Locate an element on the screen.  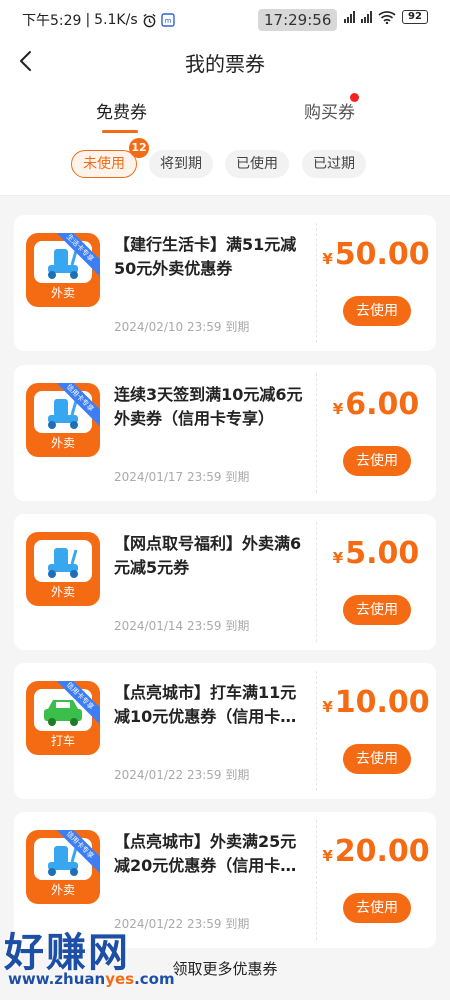
app-notification-icon: m is located at coordinates (167, 20).